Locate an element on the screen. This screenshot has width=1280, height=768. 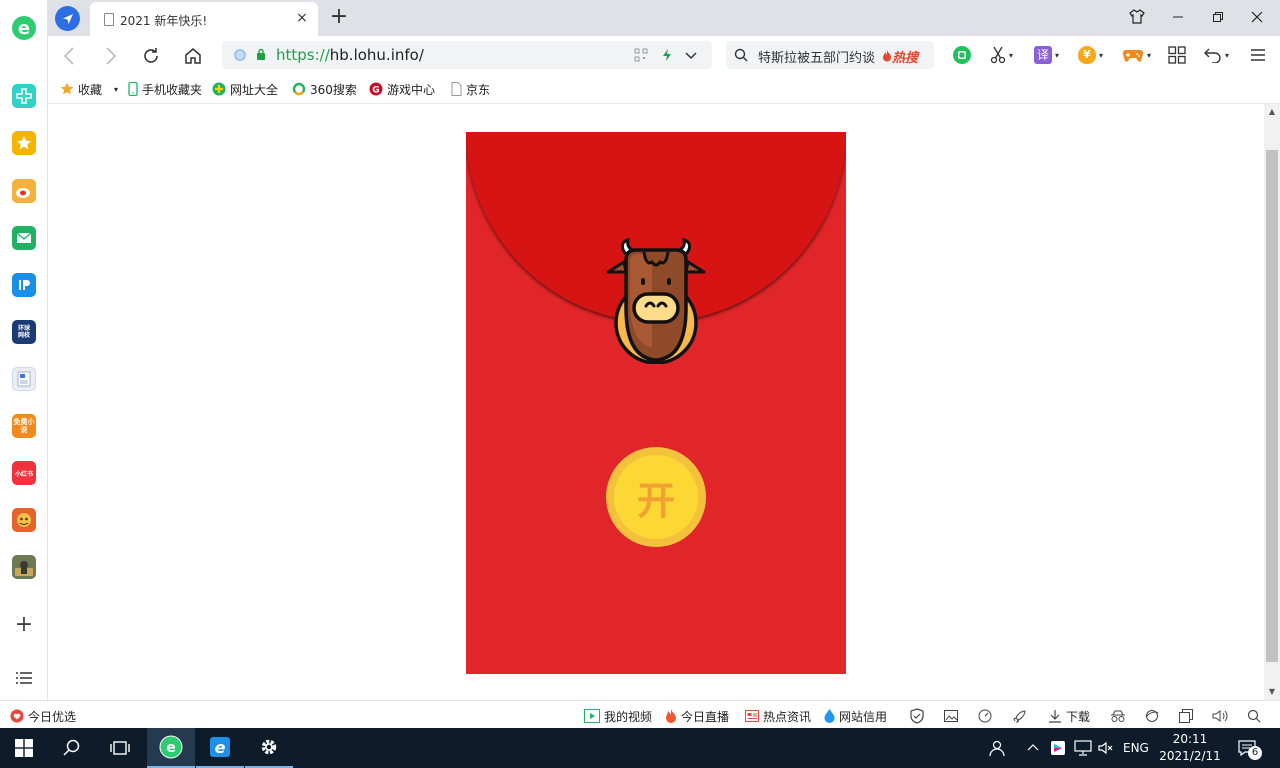
pubg-icon is located at coordinates (24, 567).